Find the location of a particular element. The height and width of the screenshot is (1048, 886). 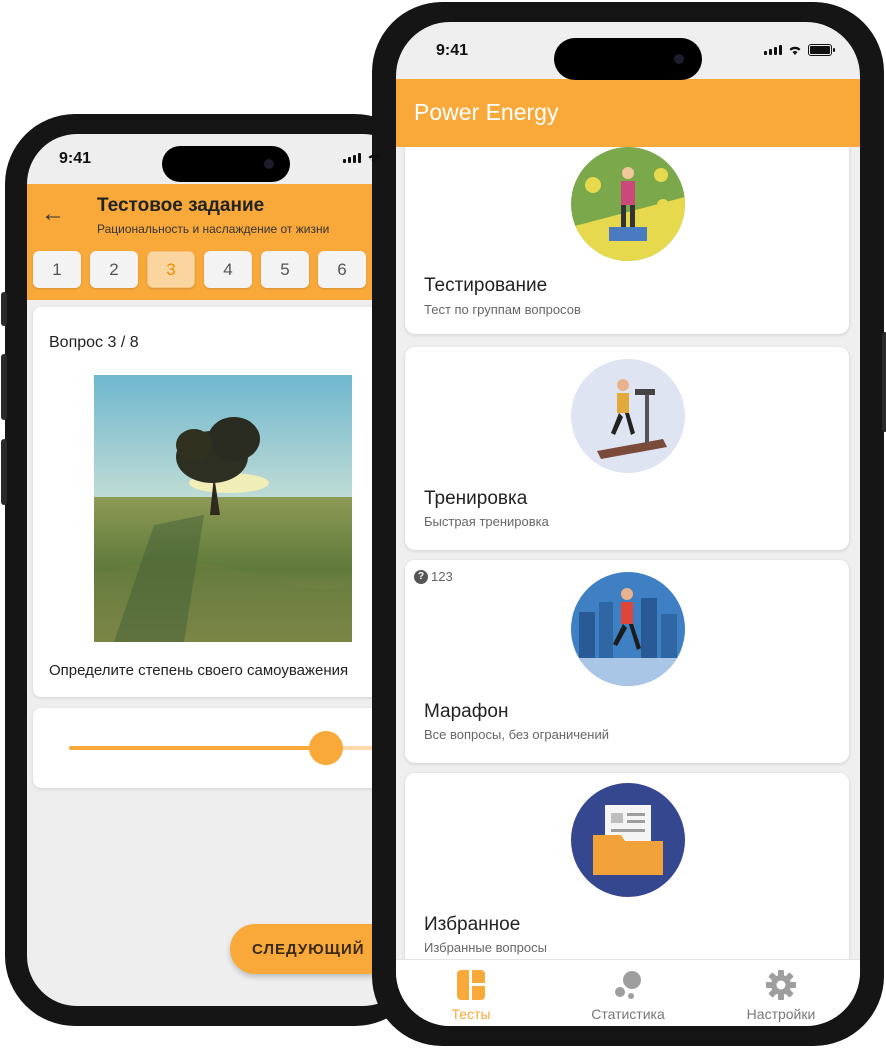

question-tab-3: 3 is located at coordinates (171, 269).